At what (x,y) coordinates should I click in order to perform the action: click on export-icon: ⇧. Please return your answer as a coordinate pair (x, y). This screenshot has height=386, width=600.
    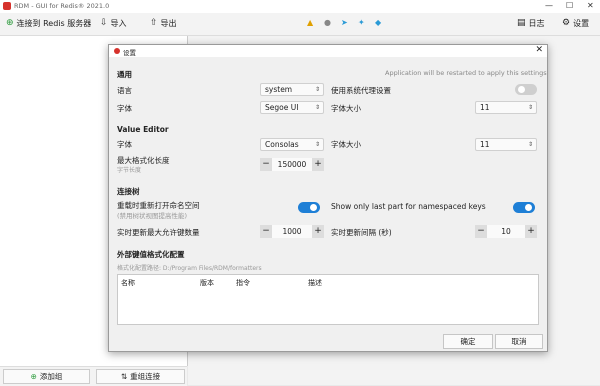
    Looking at the image, I should click on (154, 23).